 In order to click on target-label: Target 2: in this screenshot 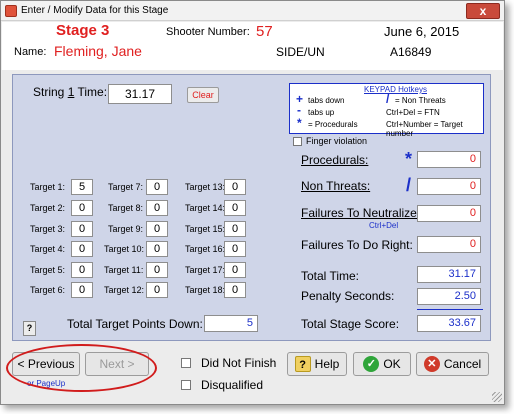, I will do `click(48, 208)`.